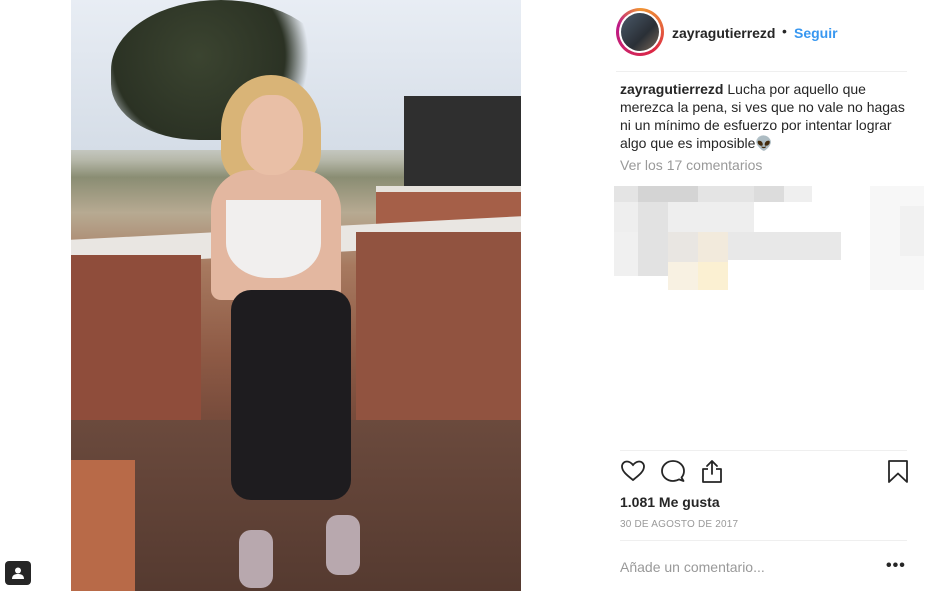 The width and height of the screenshot is (925, 591). Describe the element at coordinates (670, 502) in the screenshot. I see `likes-count: 1.081 Me gusta` at that location.